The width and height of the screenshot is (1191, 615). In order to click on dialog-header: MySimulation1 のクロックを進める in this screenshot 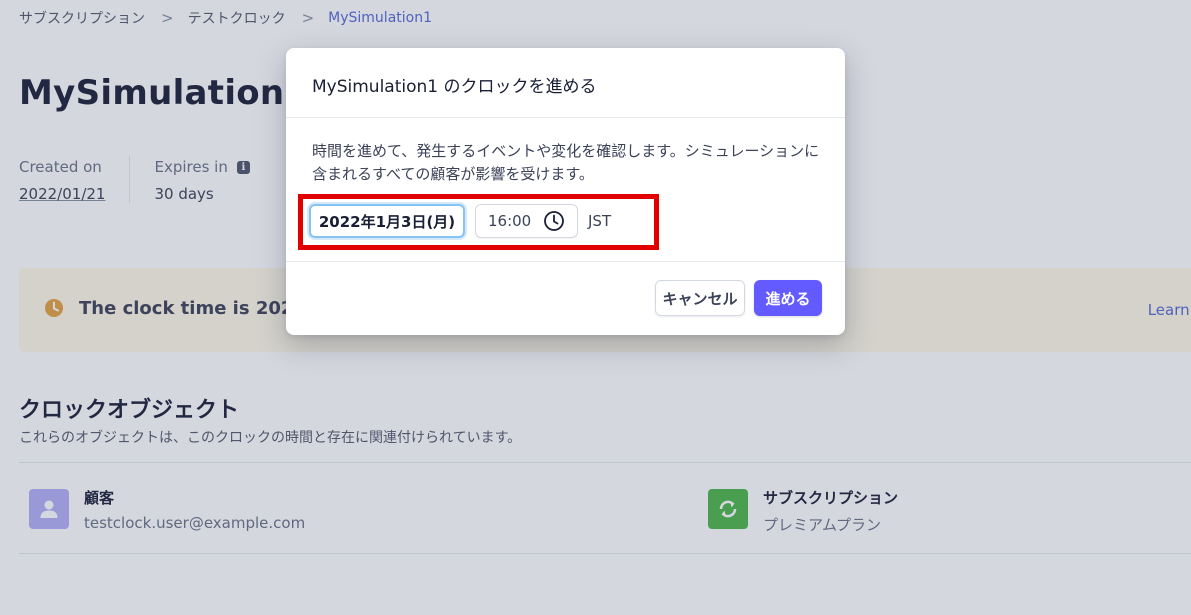, I will do `click(565, 83)`.